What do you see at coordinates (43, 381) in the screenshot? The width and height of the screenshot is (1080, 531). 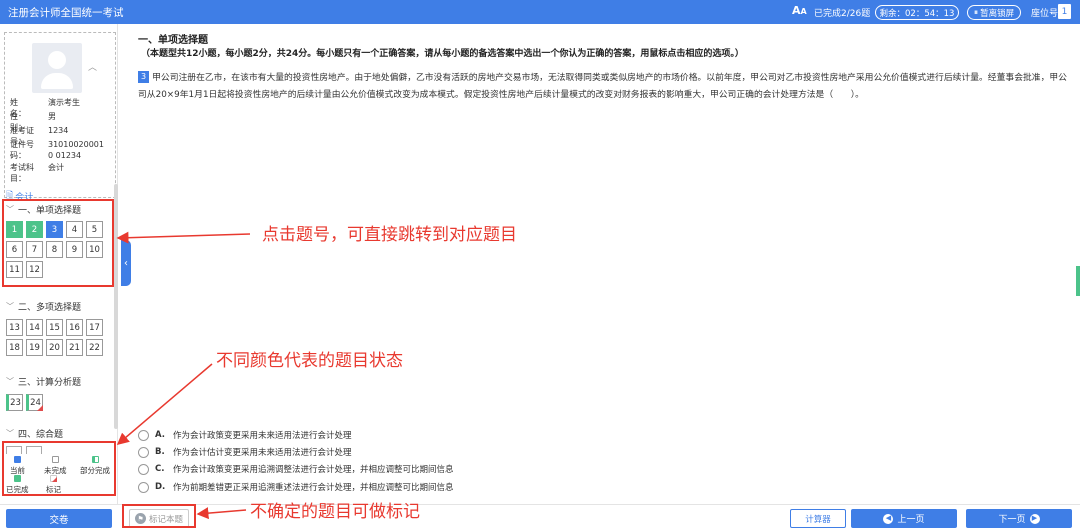 I see `section-calculation: ﹀ 三、计算分析题` at bounding box center [43, 381].